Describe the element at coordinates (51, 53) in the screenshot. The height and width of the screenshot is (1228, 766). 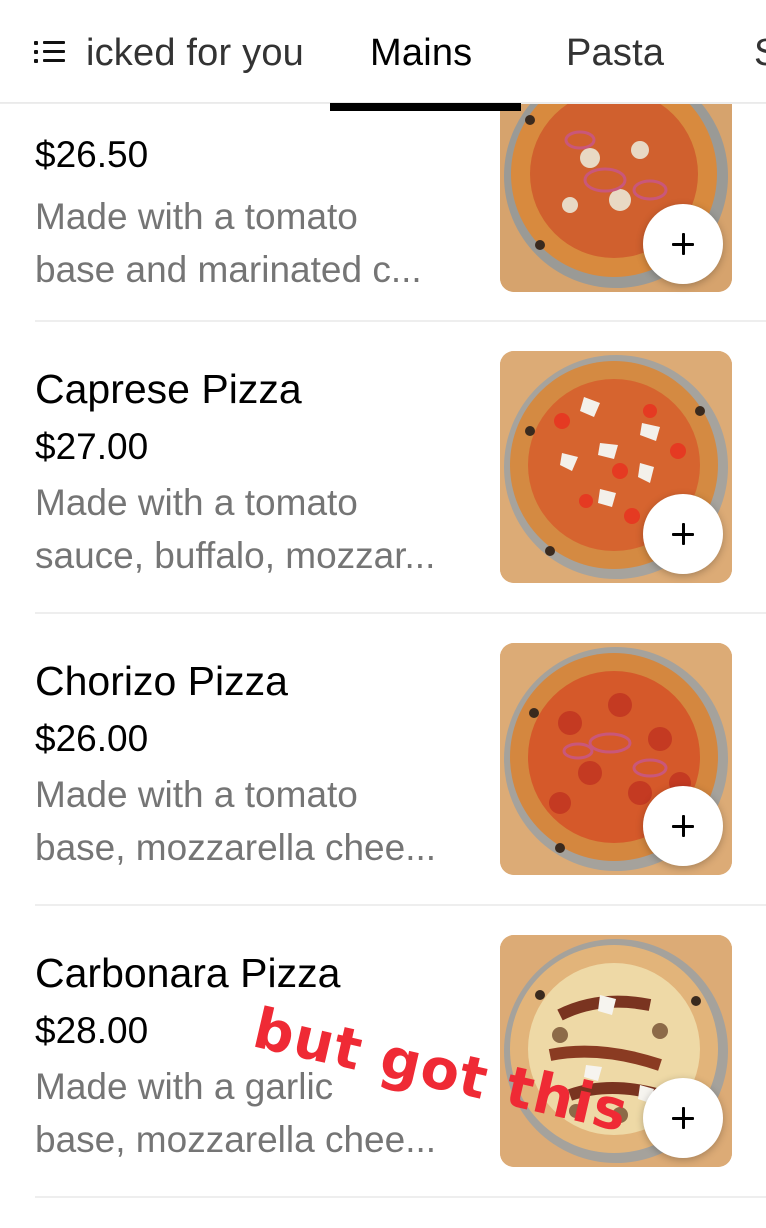
I see `list-menu-icon` at that location.